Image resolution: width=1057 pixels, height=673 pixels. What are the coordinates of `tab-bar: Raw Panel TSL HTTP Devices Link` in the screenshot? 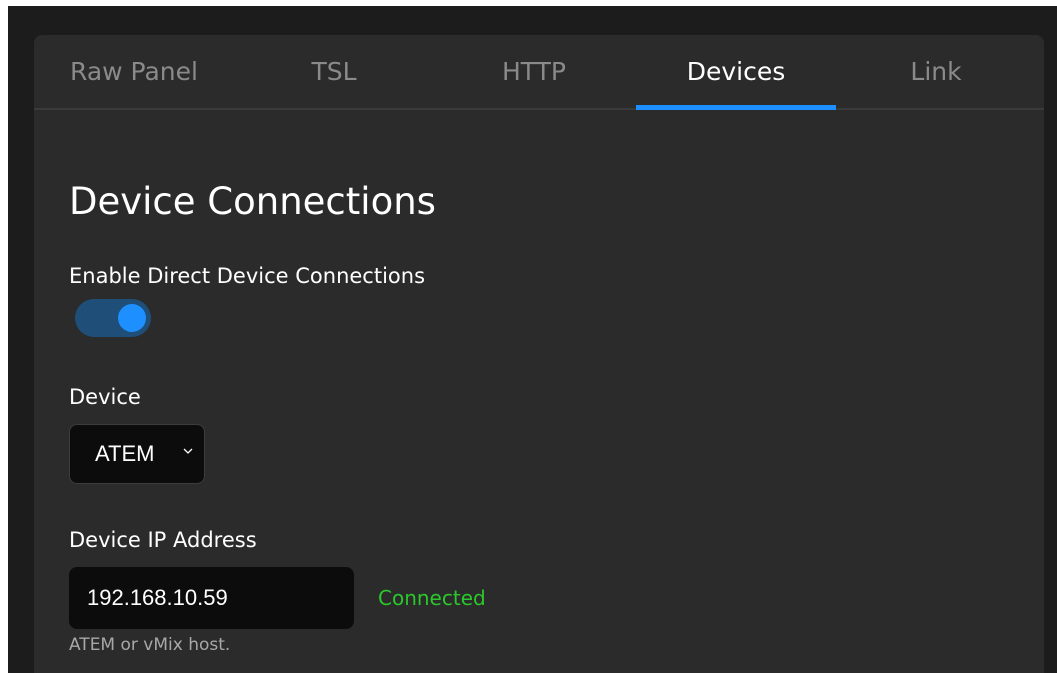 It's located at (539, 72).